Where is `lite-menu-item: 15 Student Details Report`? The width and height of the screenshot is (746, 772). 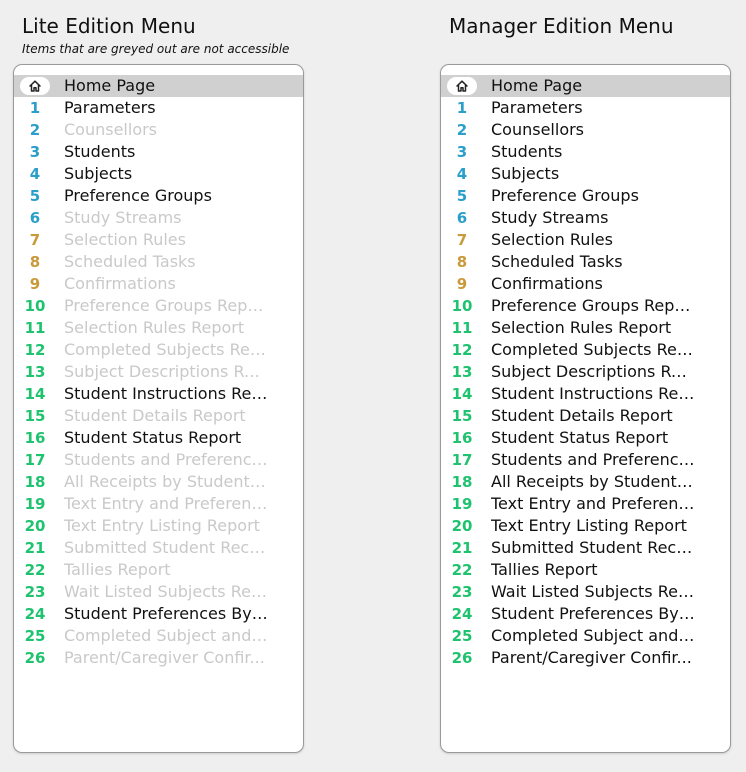
lite-menu-item: 15 Student Details Report is located at coordinates (158, 416).